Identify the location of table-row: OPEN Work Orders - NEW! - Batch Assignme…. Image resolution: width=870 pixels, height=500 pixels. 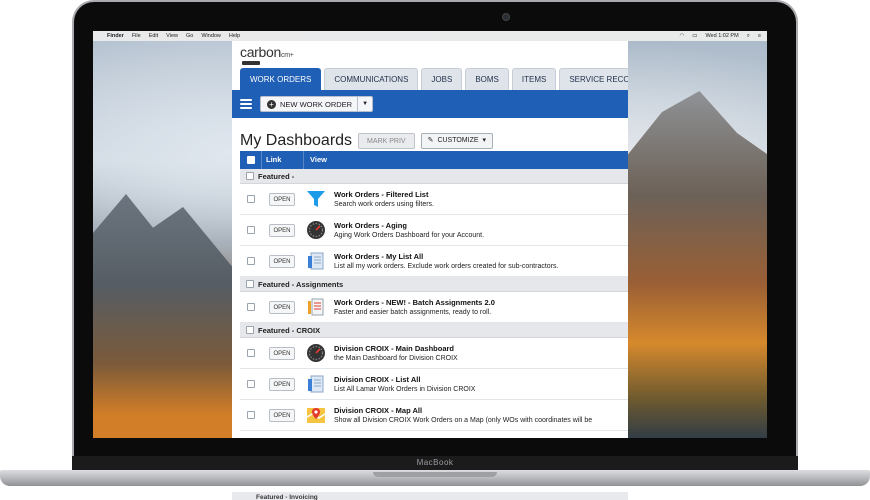
(434, 307).